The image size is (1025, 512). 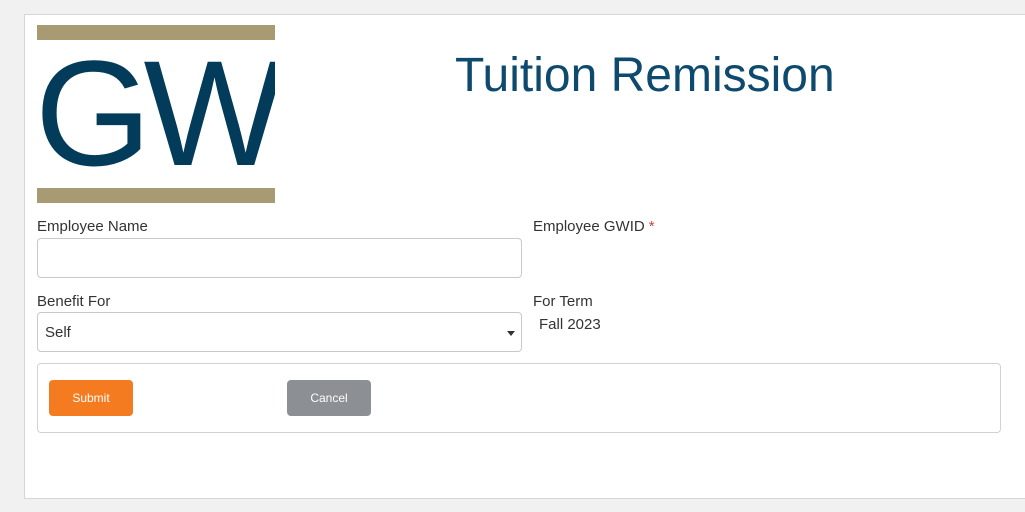 What do you see at coordinates (58, 332) in the screenshot?
I see `benefit-for-selected-value: Self` at bounding box center [58, 332].